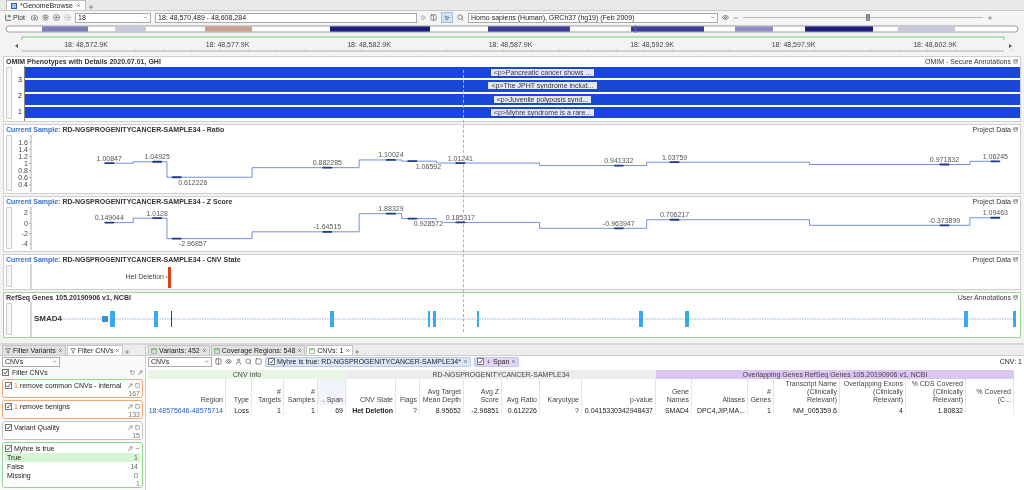  What do you see at coordinates (990, 17) in the screenshot?
I see `zoom-in-icon` at bounding box center [990, 17].